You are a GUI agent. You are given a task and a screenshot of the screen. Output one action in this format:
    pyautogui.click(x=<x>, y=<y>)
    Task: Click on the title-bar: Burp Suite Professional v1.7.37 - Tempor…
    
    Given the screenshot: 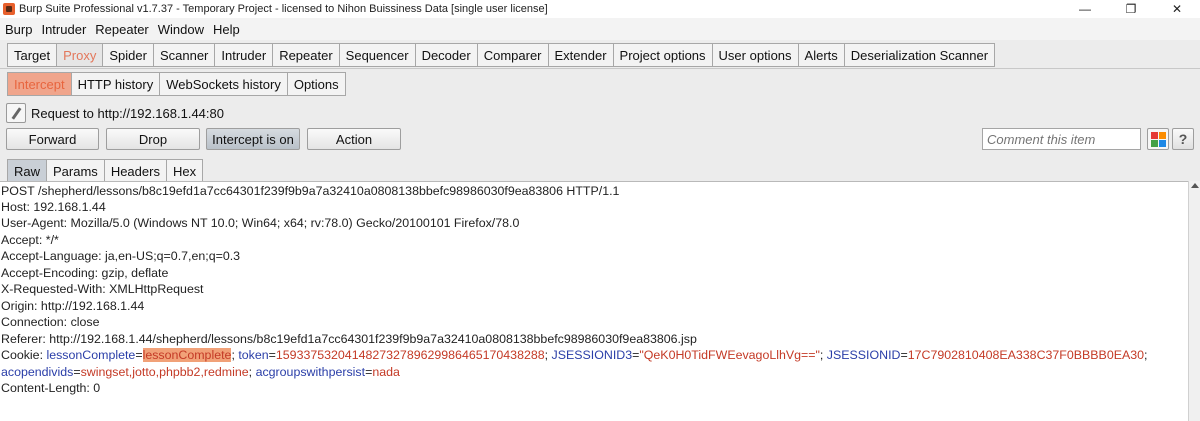 What is the action you would take?
    pyautogui.click(x=600, y=9)
    